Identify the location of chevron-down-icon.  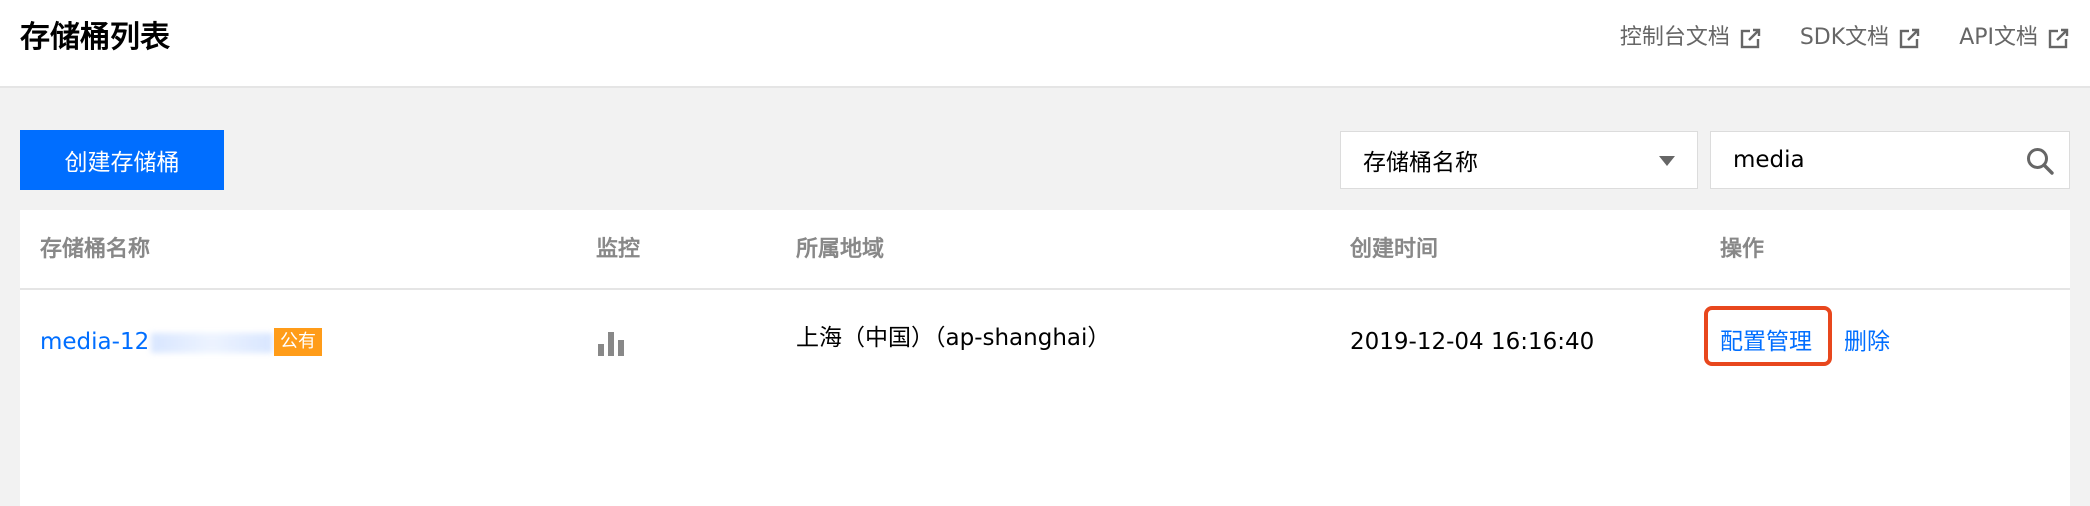
(1667, 161).